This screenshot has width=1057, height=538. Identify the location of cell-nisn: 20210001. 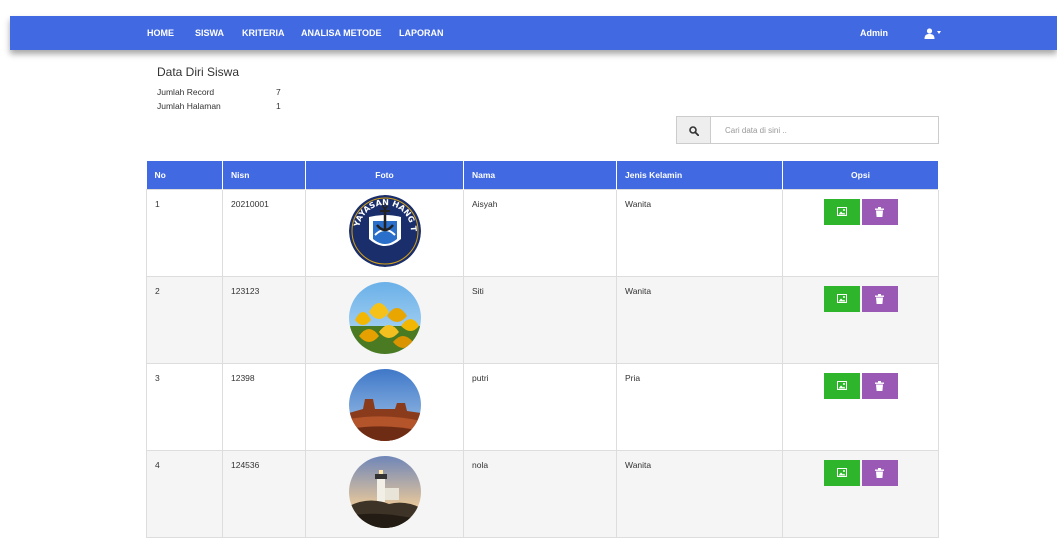
(264, 232).